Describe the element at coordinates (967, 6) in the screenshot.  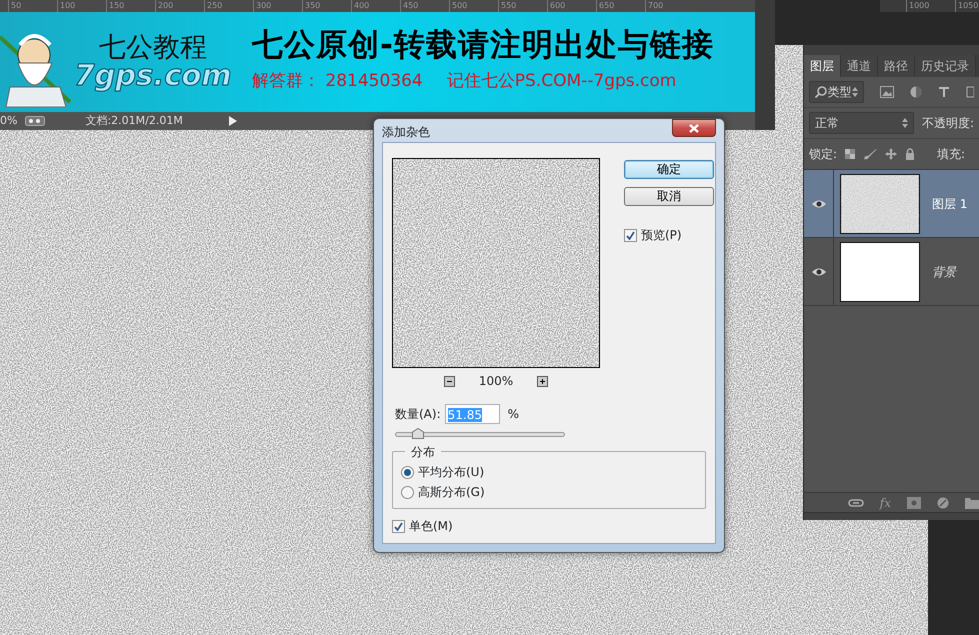
I see `ruler-label: 1050` at that location.